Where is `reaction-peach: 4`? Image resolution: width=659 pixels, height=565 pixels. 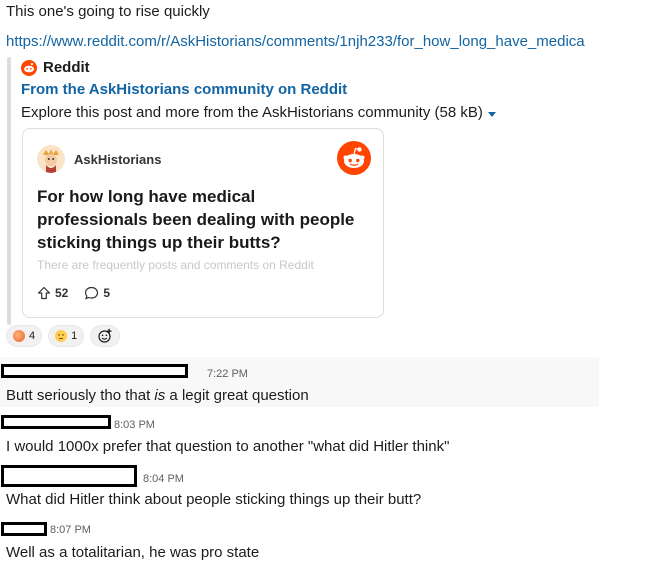
reaction-peach: 4 is located at coordinates (24, 336).